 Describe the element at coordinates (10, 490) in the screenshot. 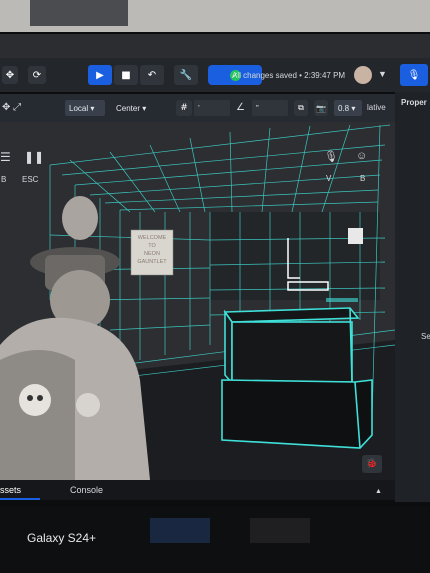

I see `tab-assets: ssets` at that location.